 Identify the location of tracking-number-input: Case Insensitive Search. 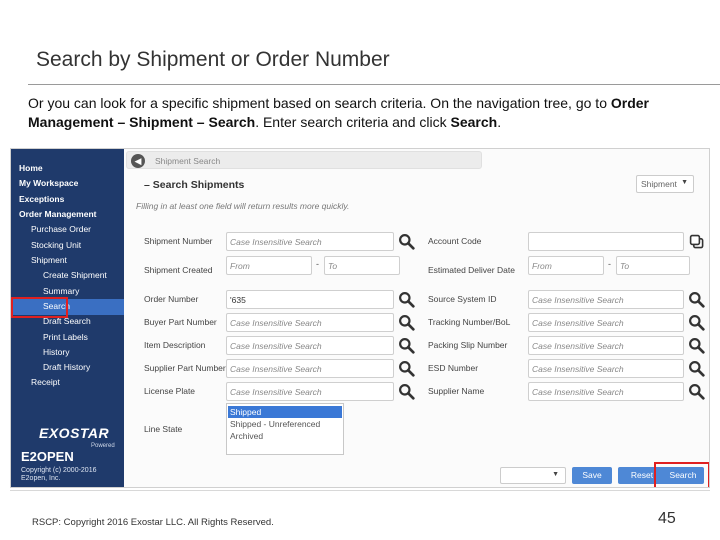
(606, 322).